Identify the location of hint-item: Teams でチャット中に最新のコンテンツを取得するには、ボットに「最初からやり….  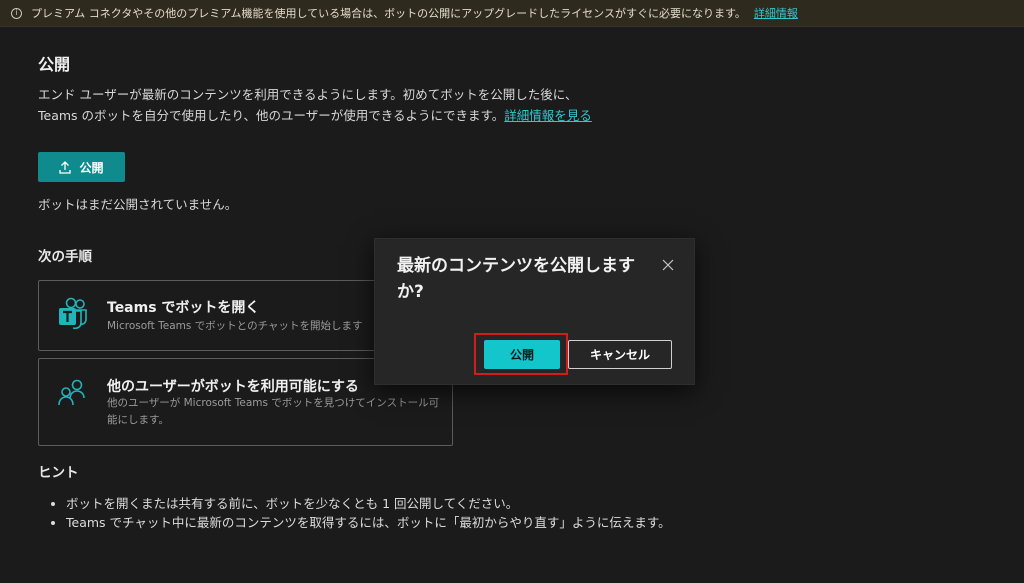
(368, 522).